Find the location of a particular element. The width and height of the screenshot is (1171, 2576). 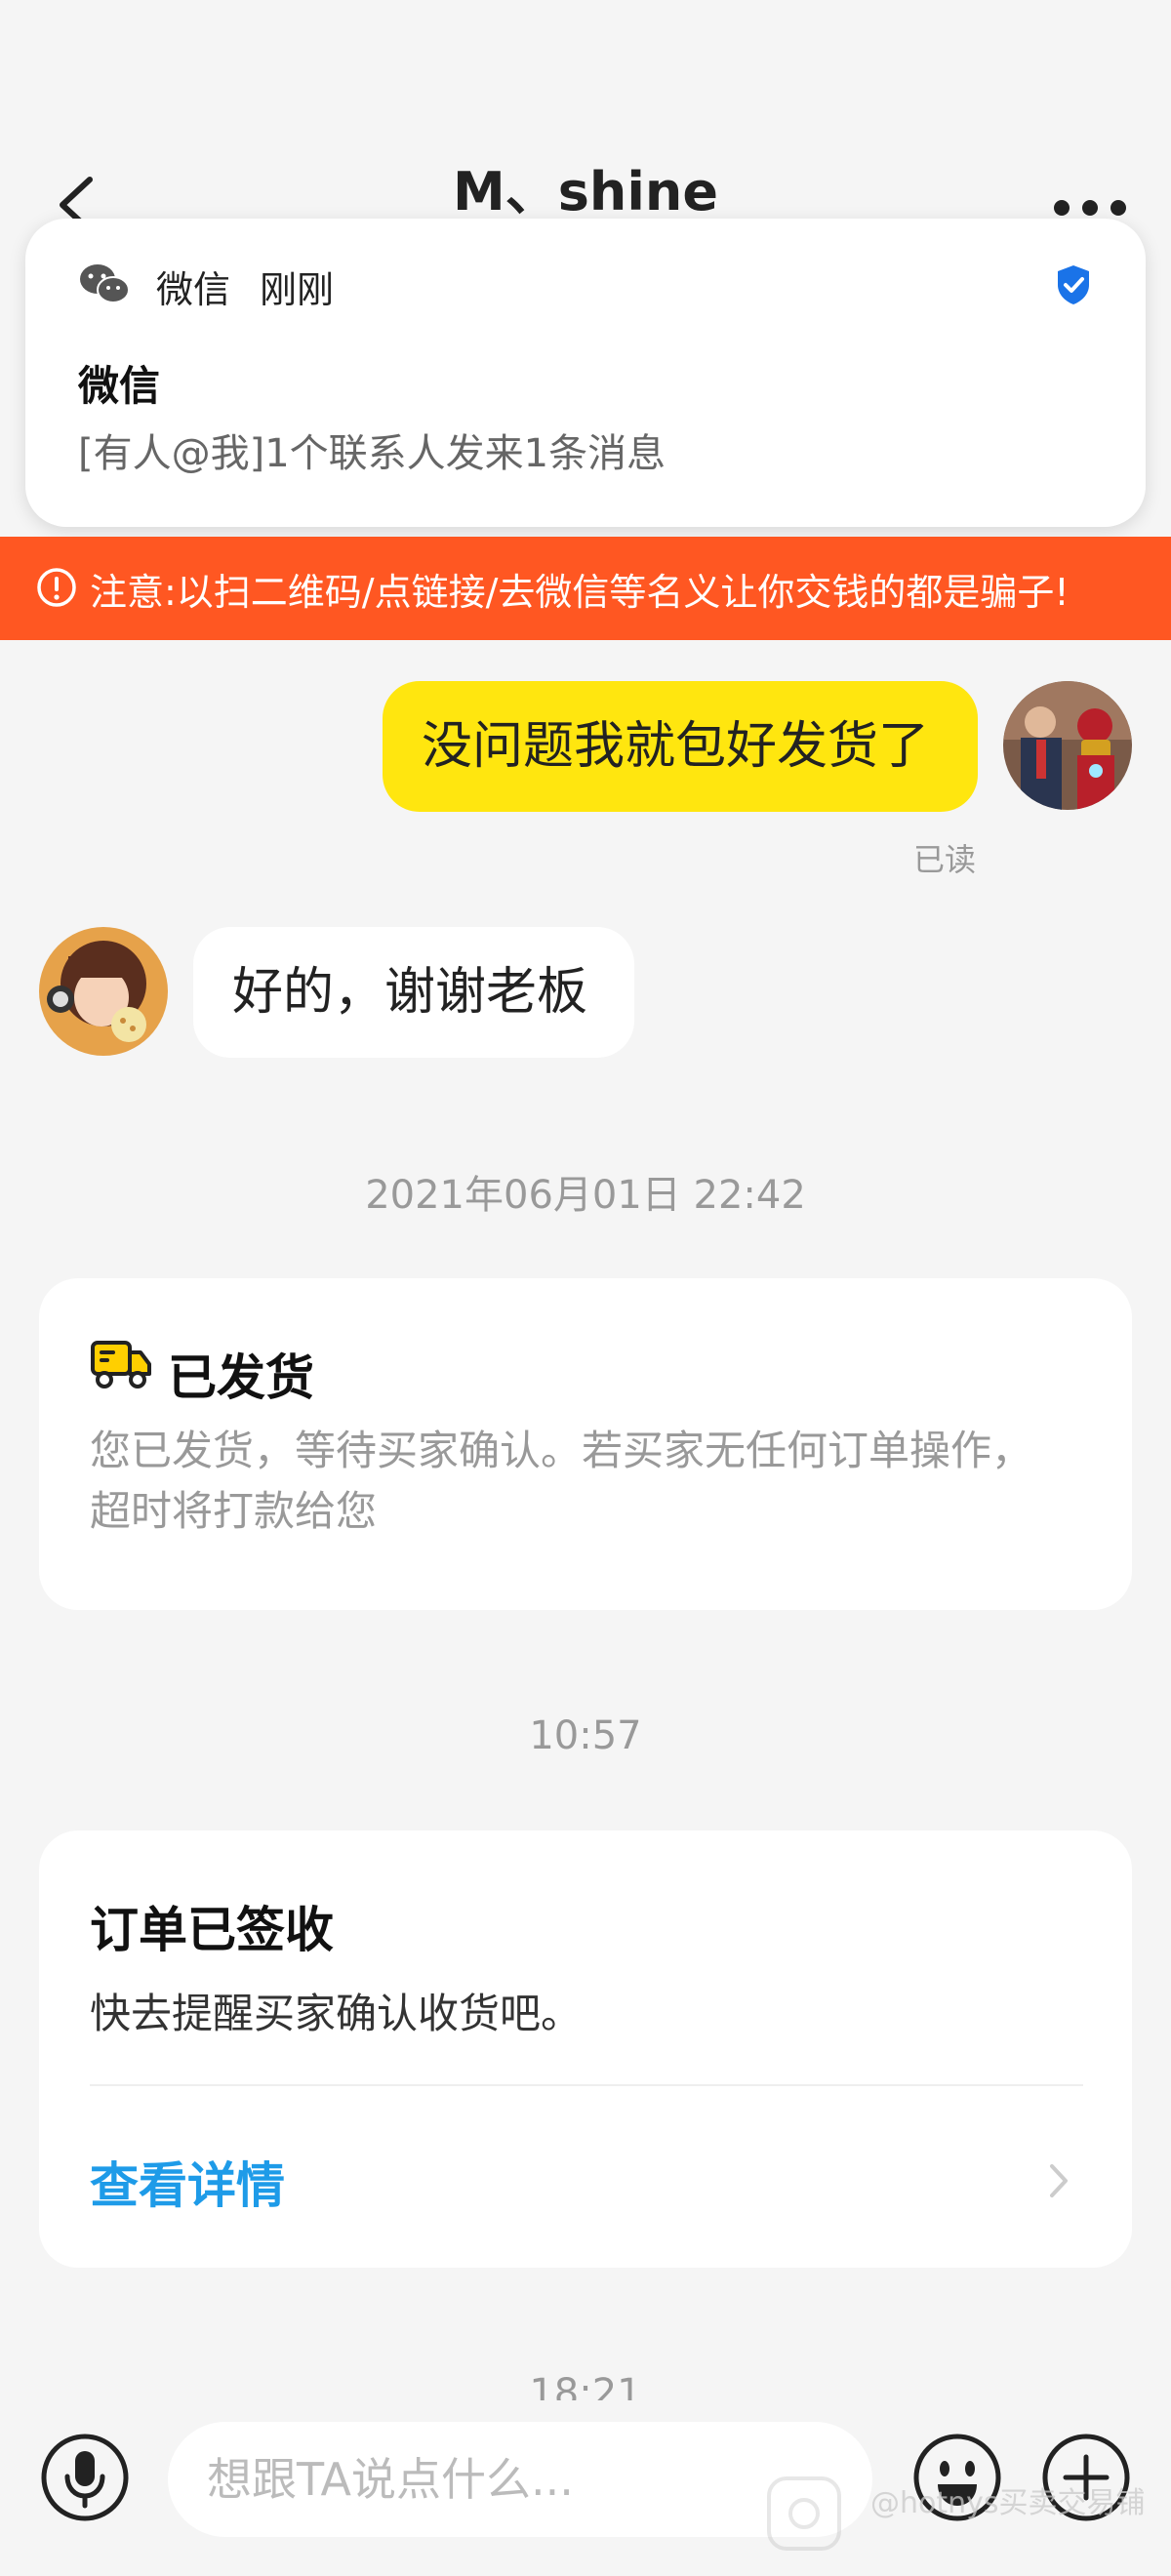

notification-time: 刚刚 is located at coordinates (297, 289).